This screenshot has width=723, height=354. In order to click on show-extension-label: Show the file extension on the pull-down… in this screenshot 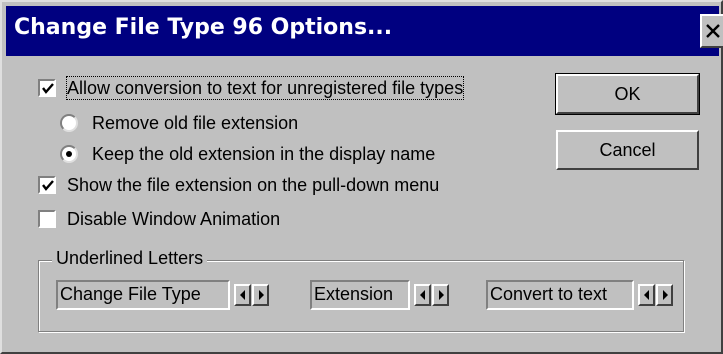, I will do `click(253, 185)`.